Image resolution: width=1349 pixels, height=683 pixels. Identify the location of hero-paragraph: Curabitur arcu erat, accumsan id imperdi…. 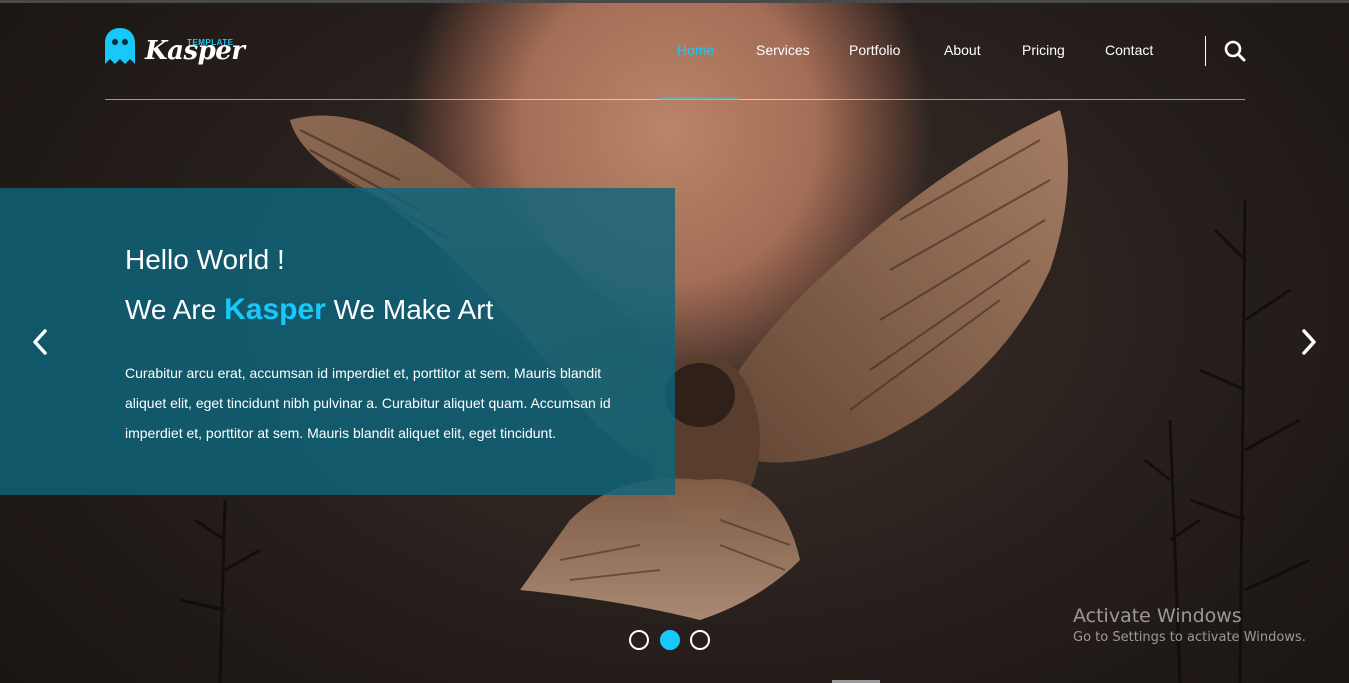
(368, 403).